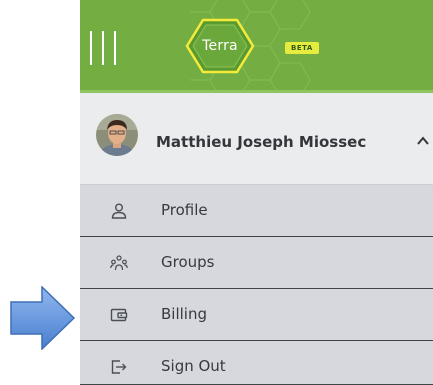 The height and width of the screenshot is (385, 433). Describe the element at coordinates (423, 140) in the screenshot. I see `chevron-up-icon` at that location.